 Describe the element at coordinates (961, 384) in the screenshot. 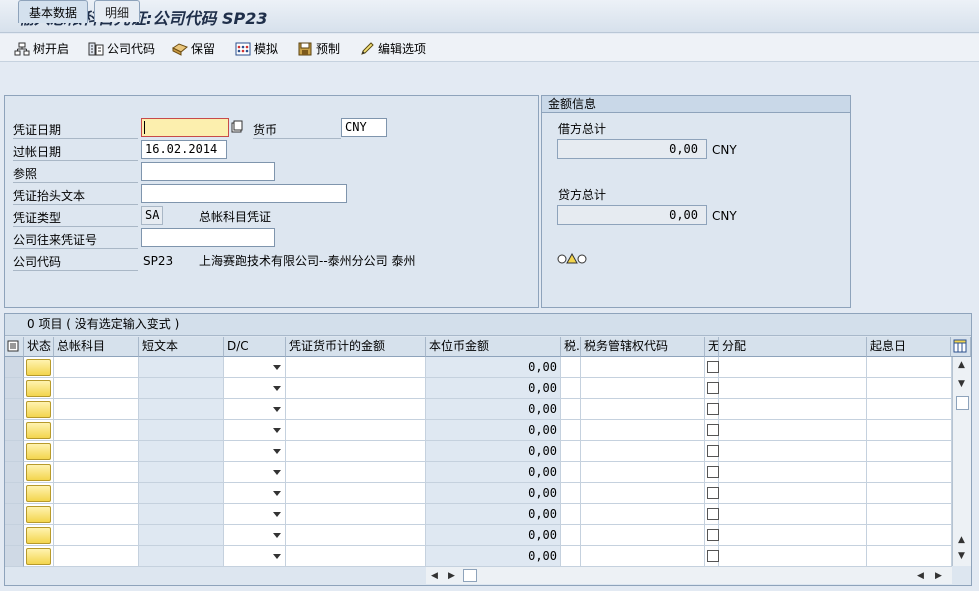

I see `scroll-down-arrow-icon: ▼` at that location.